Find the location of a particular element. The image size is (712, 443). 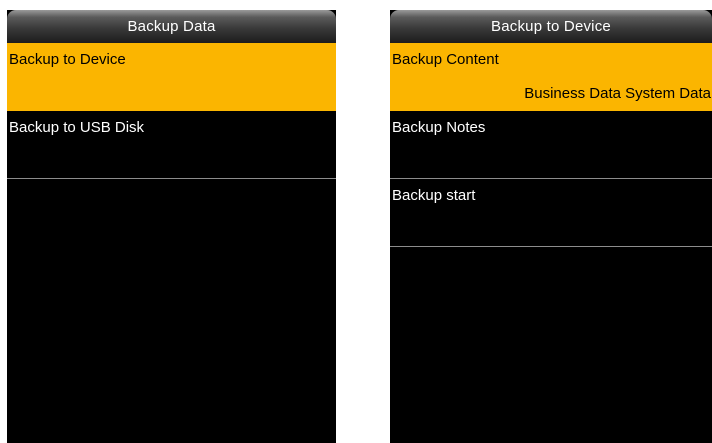

menu-item-label: Backup start is located at coordinates (434, 195).